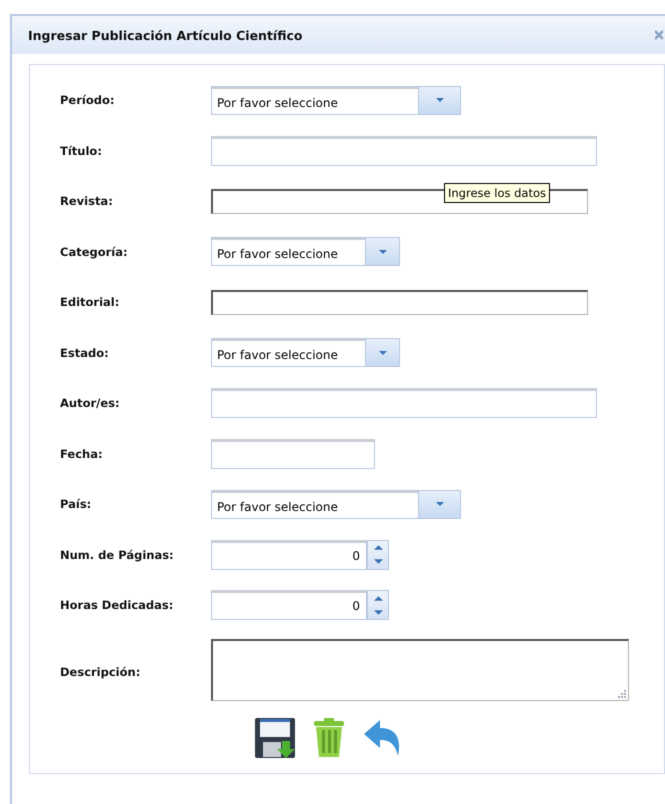 The image size is (665, 804). I want to click on trash-can-icon, so click(329, 738).